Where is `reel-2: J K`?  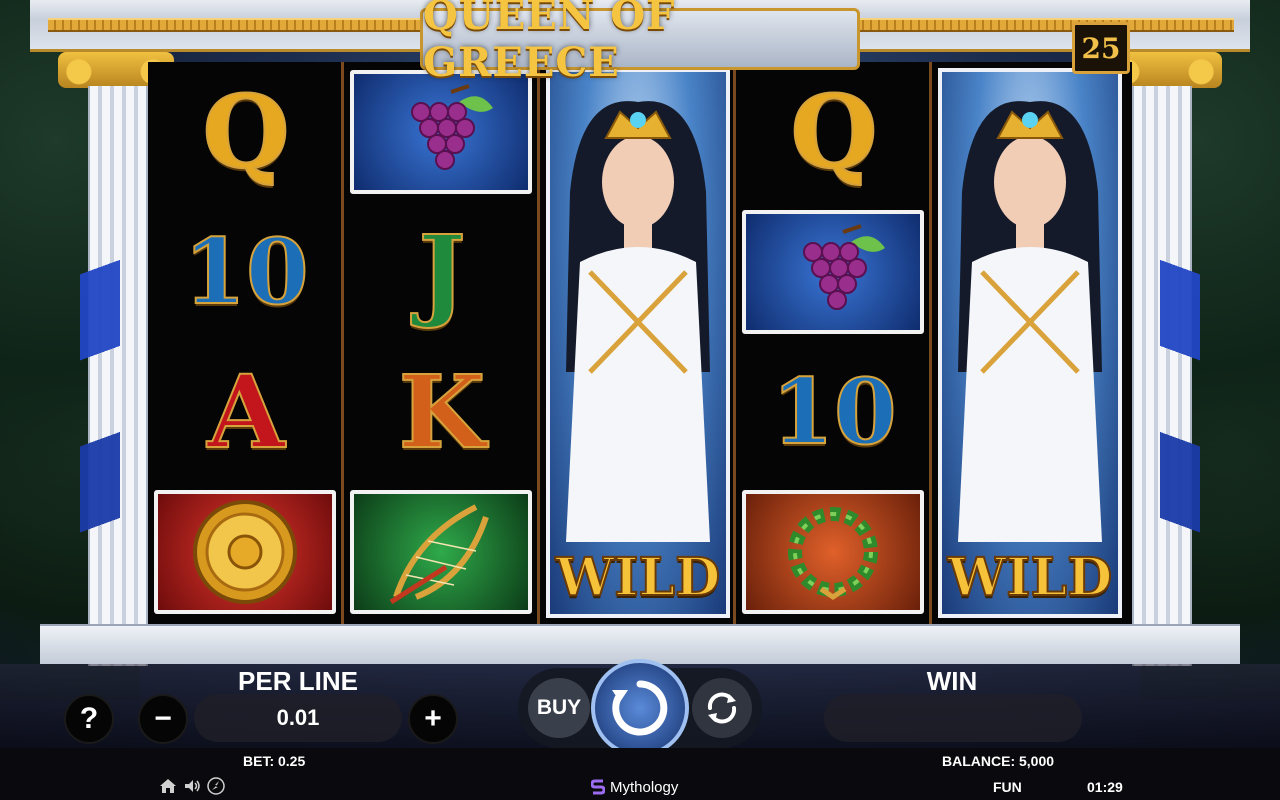 reel-2: J K is located at coordinates (442, 343).